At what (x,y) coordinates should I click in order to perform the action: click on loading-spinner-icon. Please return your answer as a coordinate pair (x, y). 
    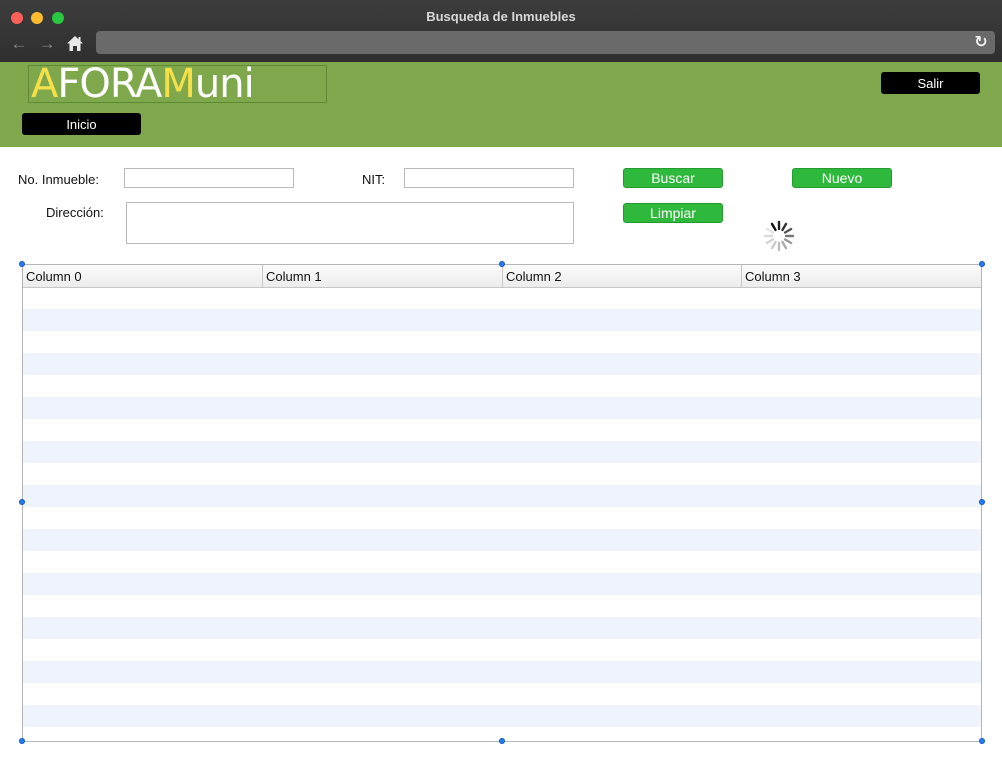
    Looking at the image, I should click on (779, 236).